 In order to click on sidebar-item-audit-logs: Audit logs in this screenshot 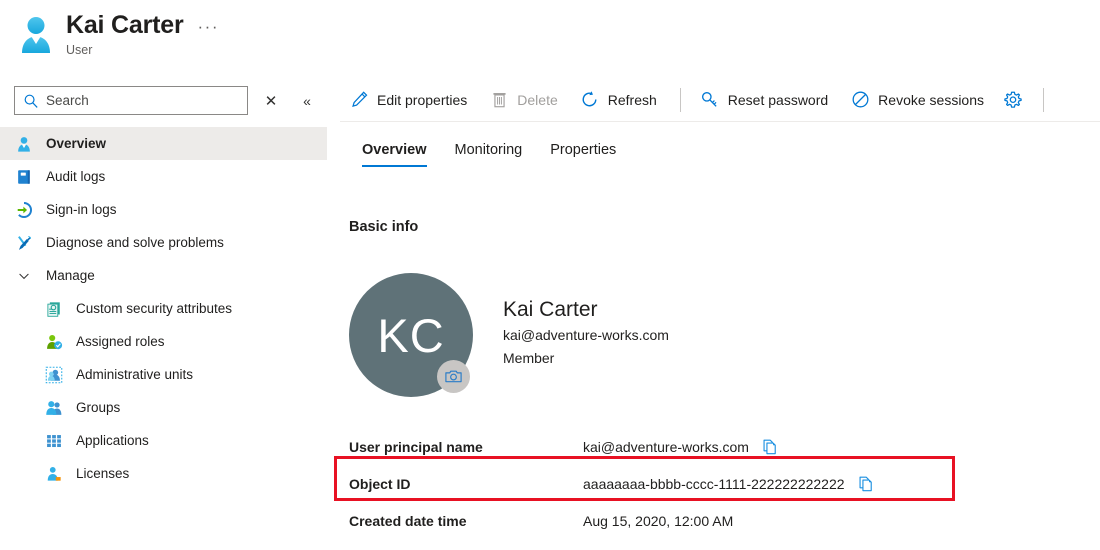, I will do `click(163, 176)`.